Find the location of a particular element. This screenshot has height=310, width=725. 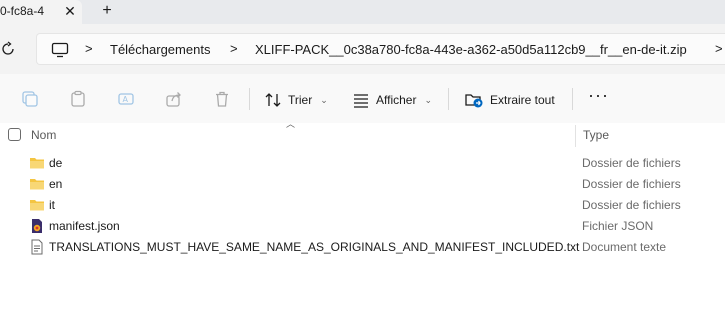

file-type: Fichier JSON is located at coordinates (618, 226).